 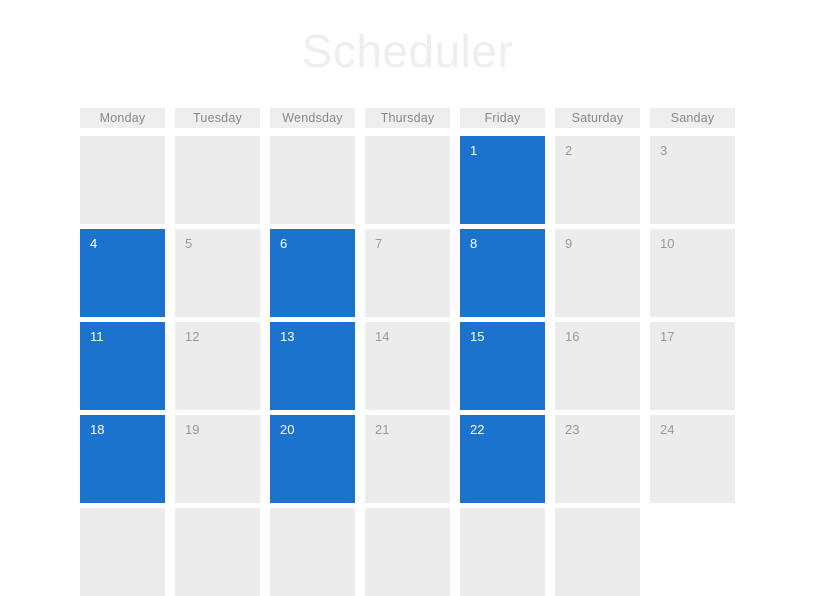 What do you see at coordinates (407, 366) in the screenshot?
I see `day-cell-14: 14` at bounding box center [407, 366].